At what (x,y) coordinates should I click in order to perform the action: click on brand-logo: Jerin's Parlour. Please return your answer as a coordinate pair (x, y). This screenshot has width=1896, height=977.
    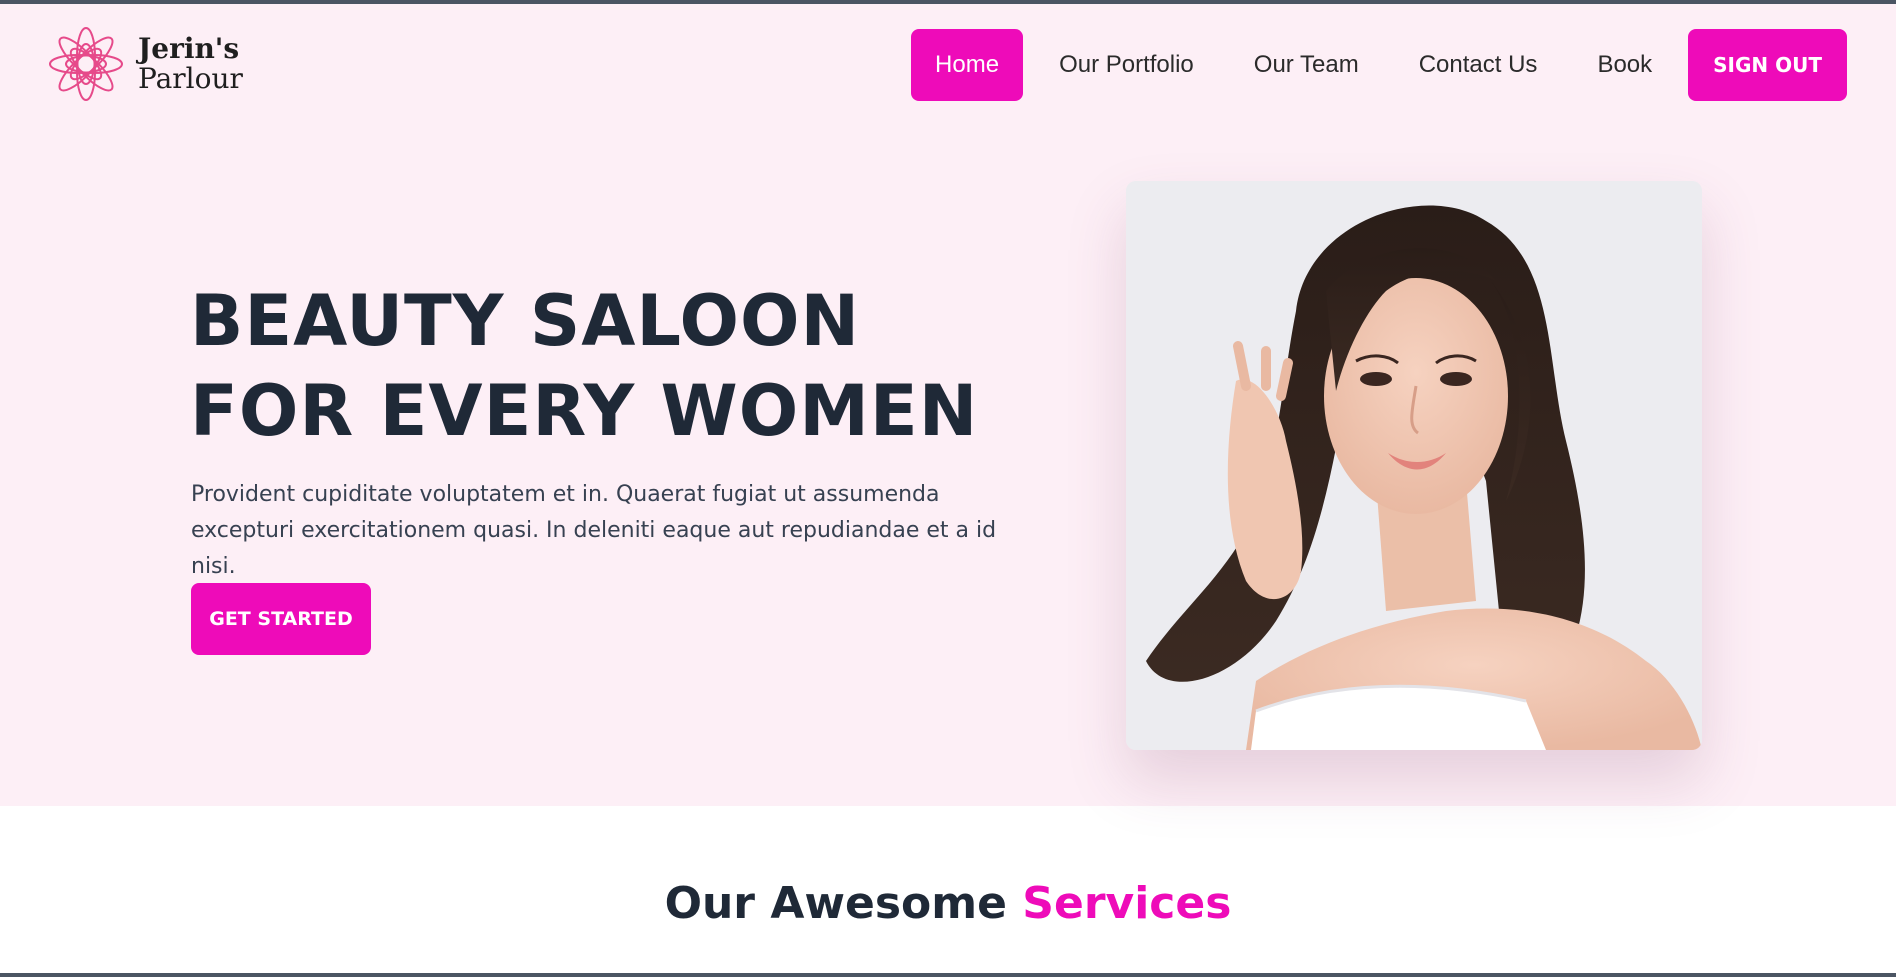
    Looking at the image, I should click on (144, 64).